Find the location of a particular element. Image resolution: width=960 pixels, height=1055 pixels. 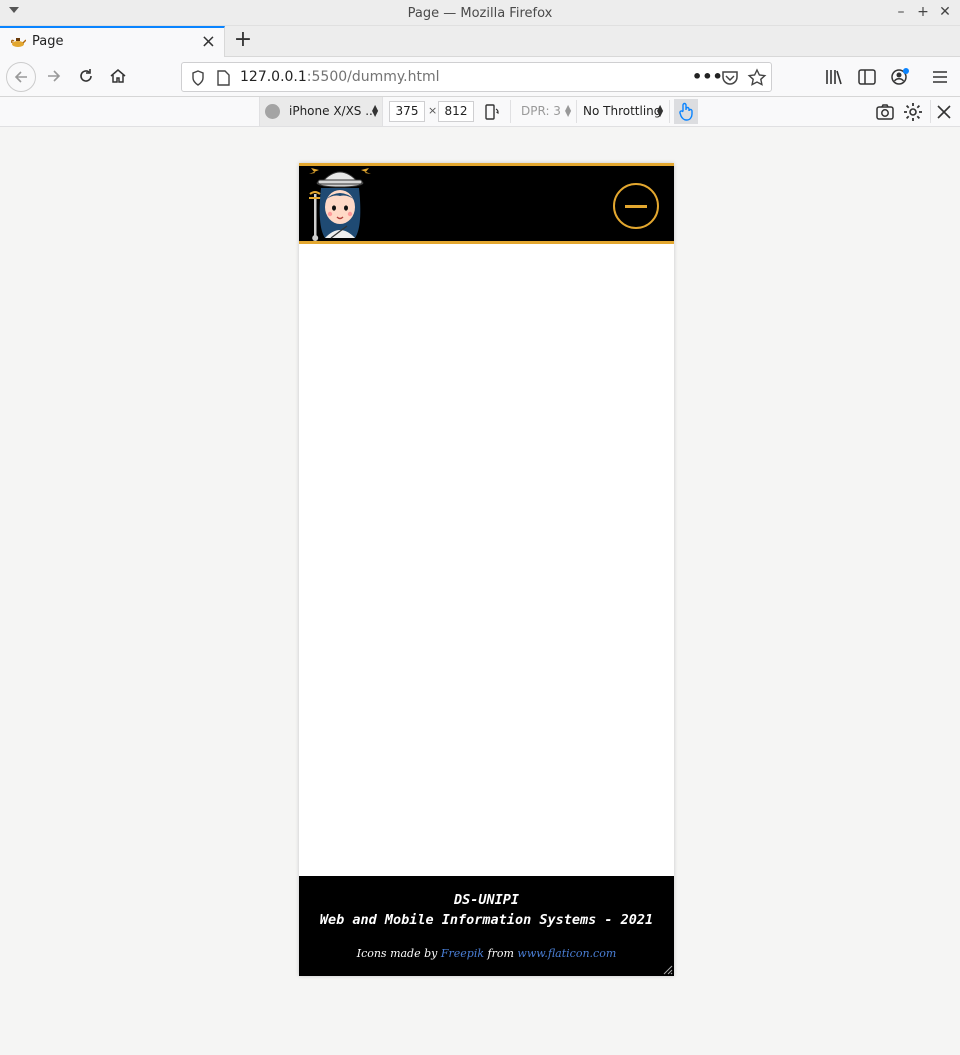

tab-page: Page × is located at coordinates (112, 41).